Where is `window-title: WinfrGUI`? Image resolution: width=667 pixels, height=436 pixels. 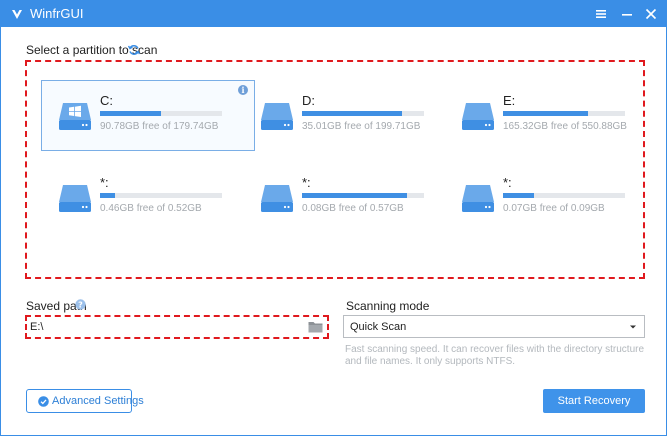 window-title: WinfrGUI is located at coordinates (57, 13).